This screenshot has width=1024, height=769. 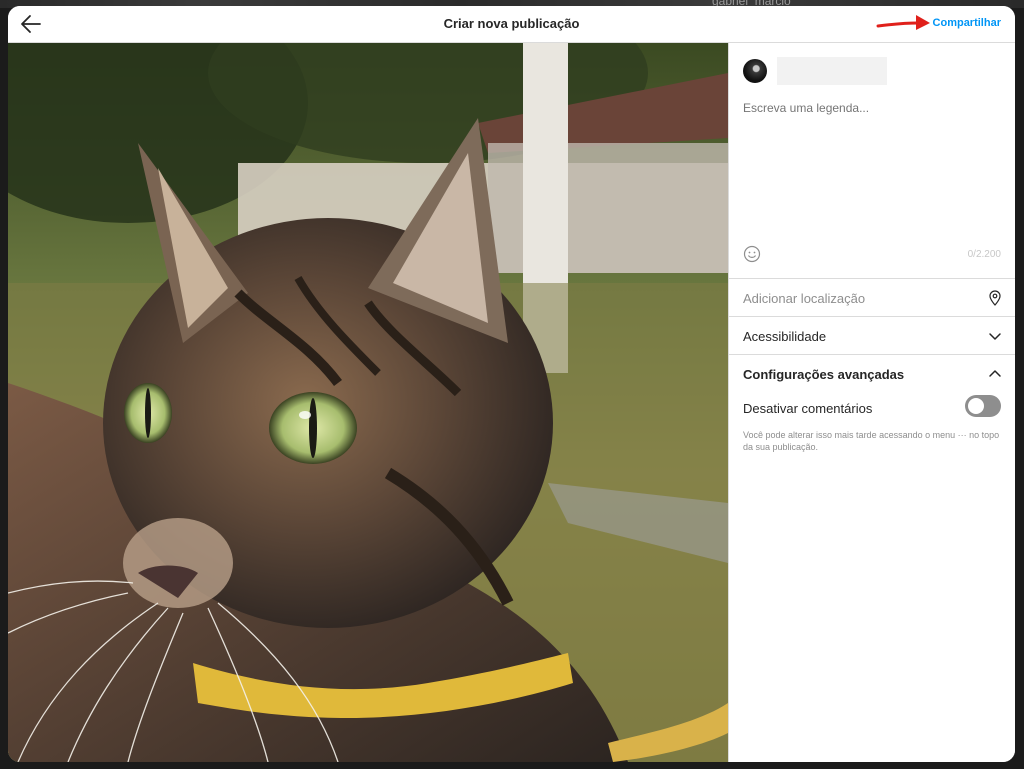 What do you see at coordinates (755, 71) in the screenshot?
I see `avatar` at bounding box center [755, 71].